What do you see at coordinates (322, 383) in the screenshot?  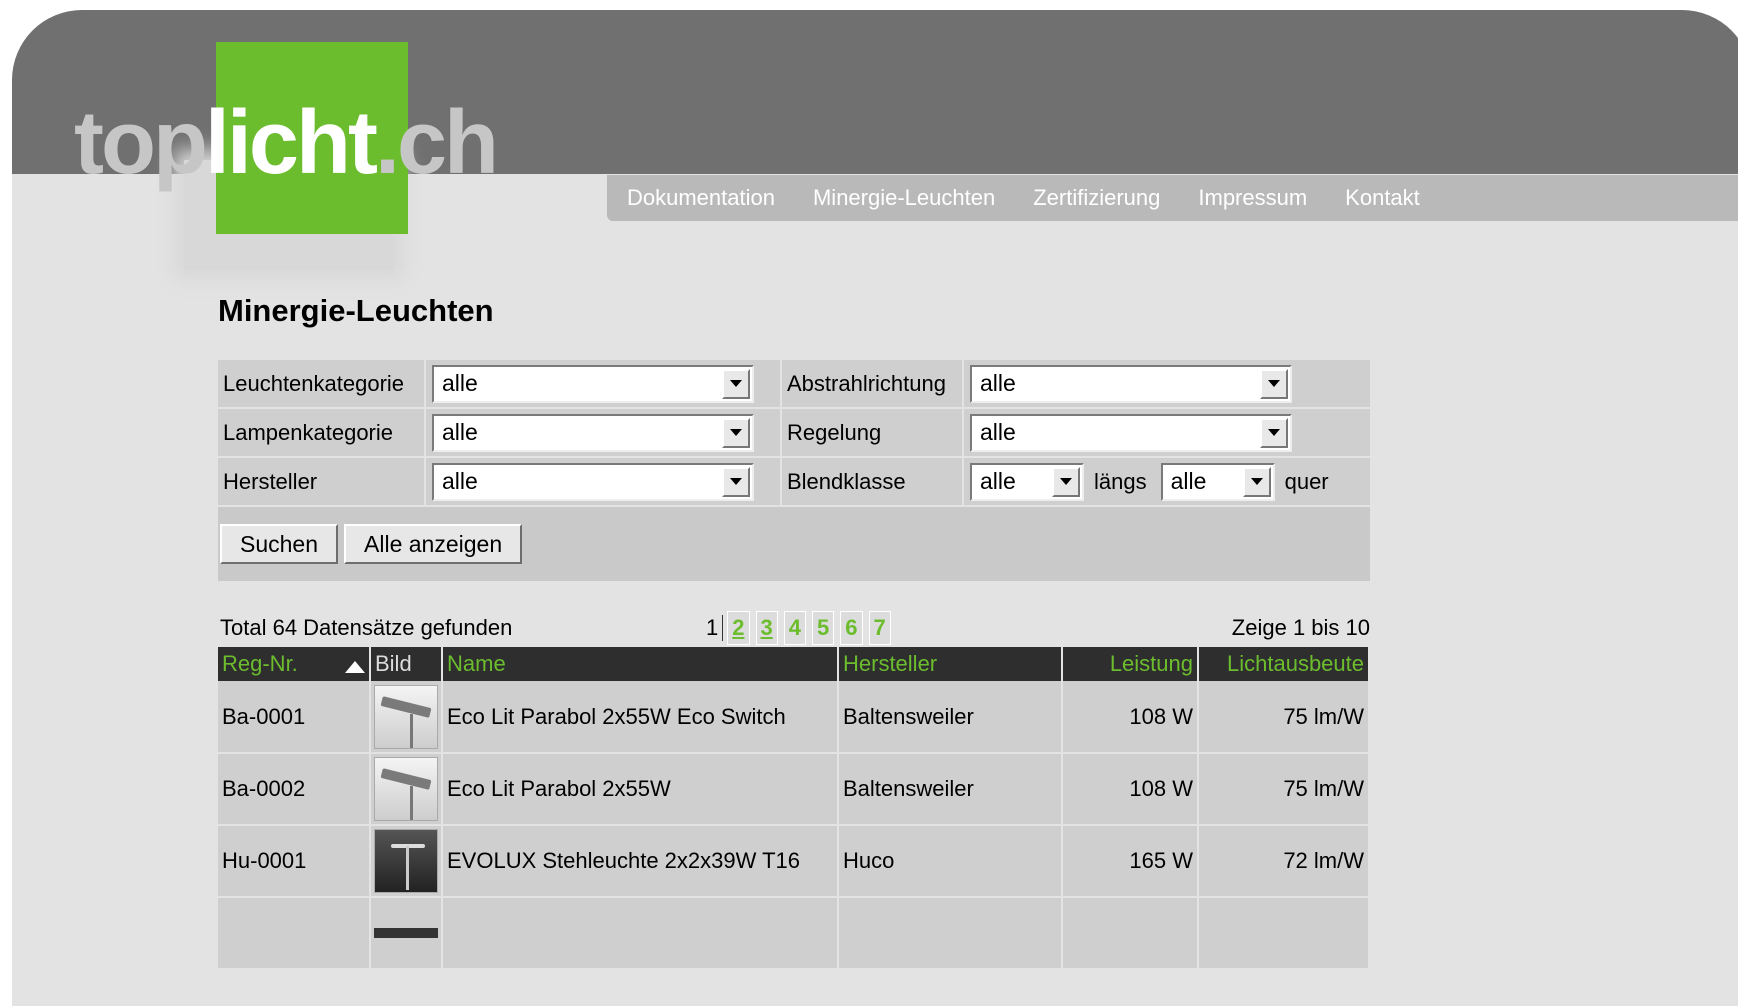 I see `label-leuchtenkategorie: Leuchtenkategorie` at bounding box center [322, 383].